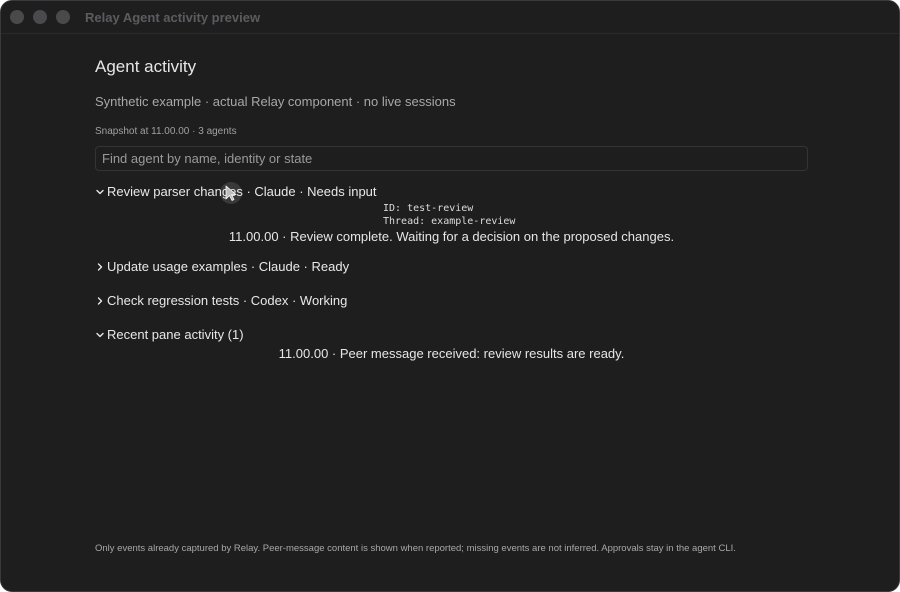  What do you see at coordinates (231, 193) in the screenshot?
I see `mouse-pointer-icon` at bounding box center [231, 193].